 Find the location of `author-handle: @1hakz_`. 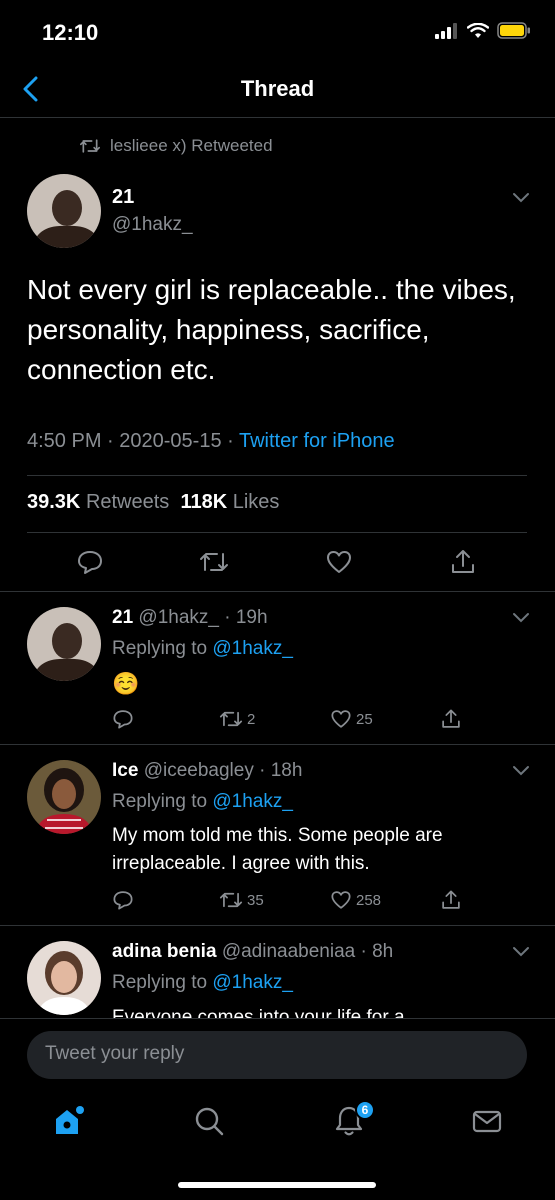

author-handle: @1hakz_ is located at coordinates (152, 225).